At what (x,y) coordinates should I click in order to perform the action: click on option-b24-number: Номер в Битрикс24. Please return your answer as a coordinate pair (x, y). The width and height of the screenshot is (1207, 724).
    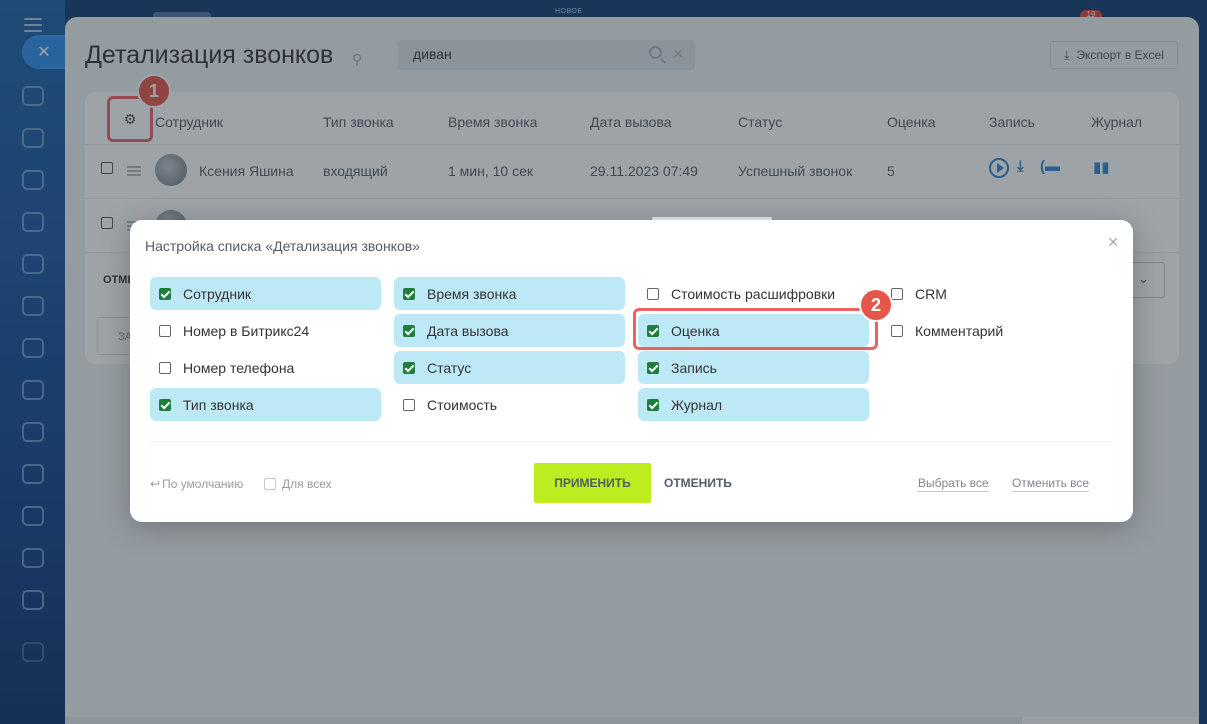
    Looking at the image, I should click on (265, 330).